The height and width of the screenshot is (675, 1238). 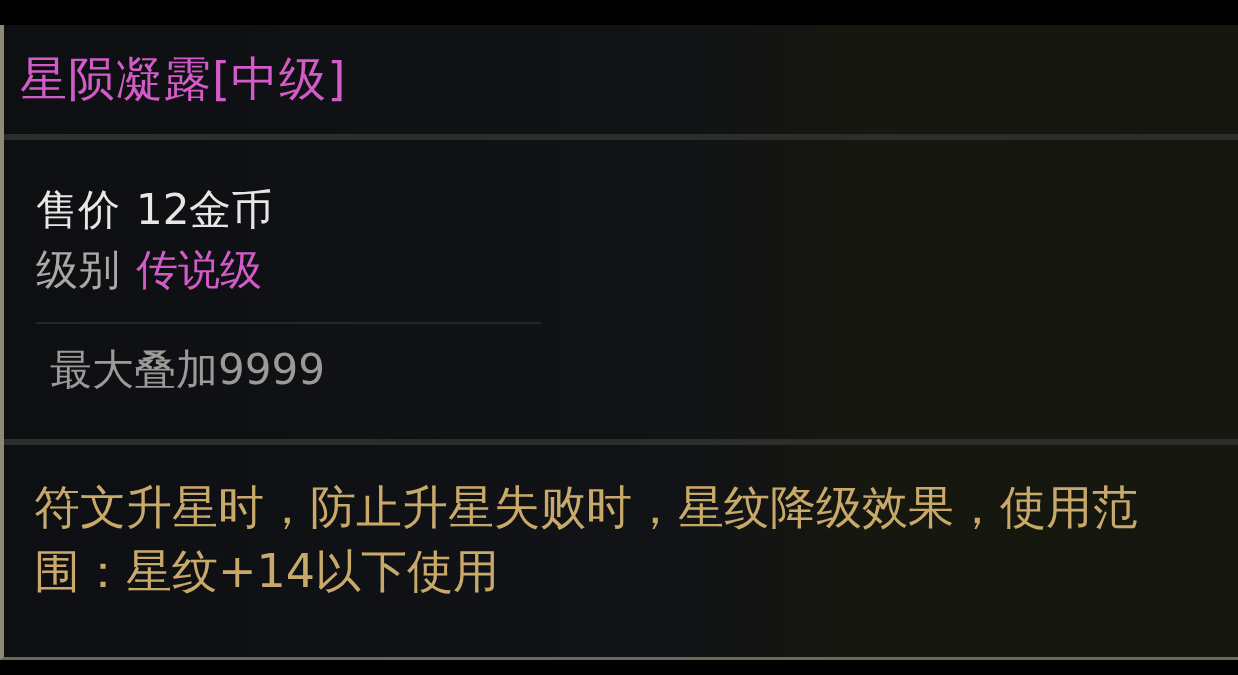 What do you see at coordinates (199, 270) in the screenshot?
I see `grade-value: 传说级` at bounding box center [199, 270].